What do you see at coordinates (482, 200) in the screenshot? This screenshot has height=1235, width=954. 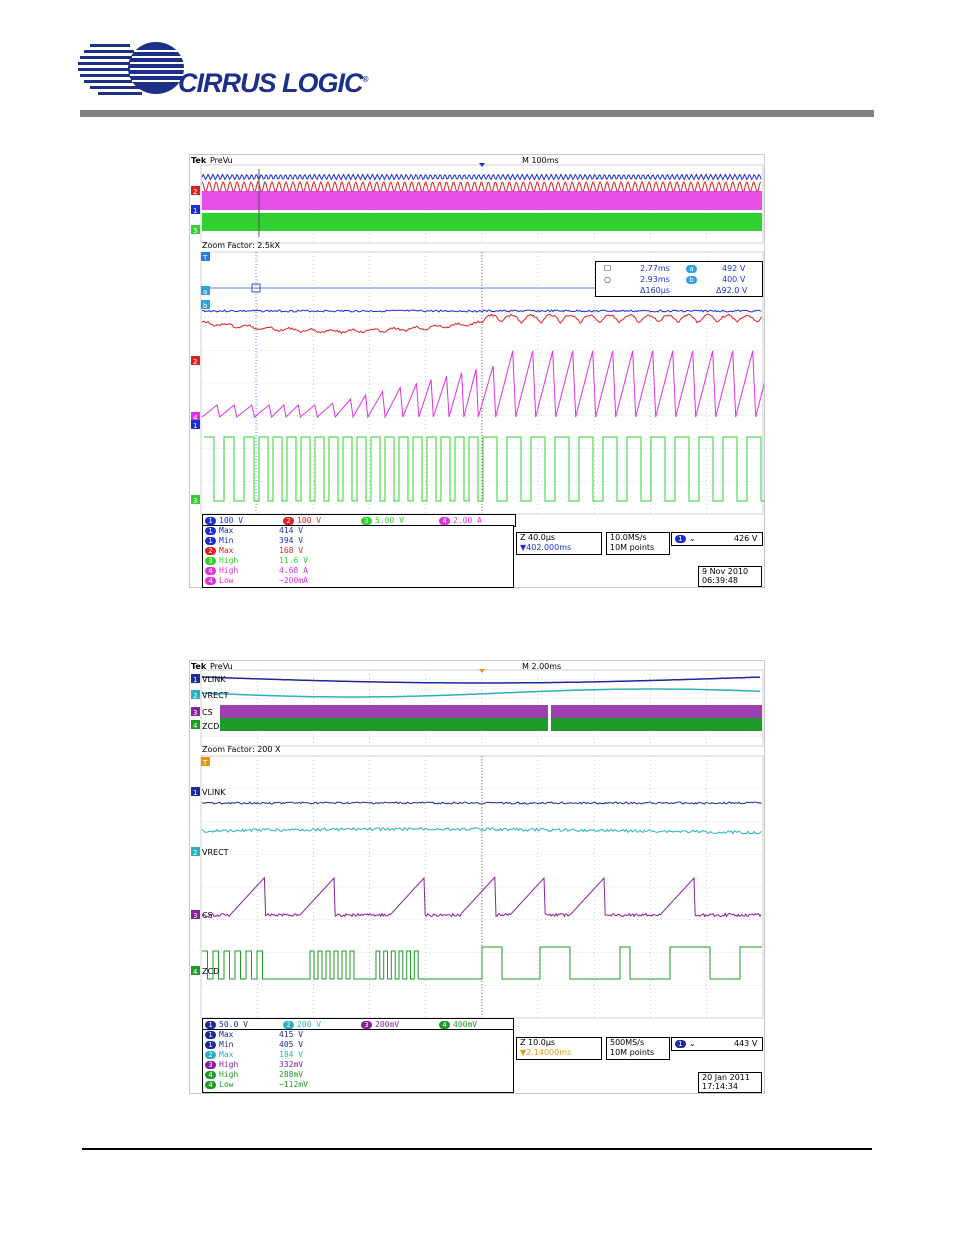 I see `s1-top-ch4-band` at bounding box center [482, 200].